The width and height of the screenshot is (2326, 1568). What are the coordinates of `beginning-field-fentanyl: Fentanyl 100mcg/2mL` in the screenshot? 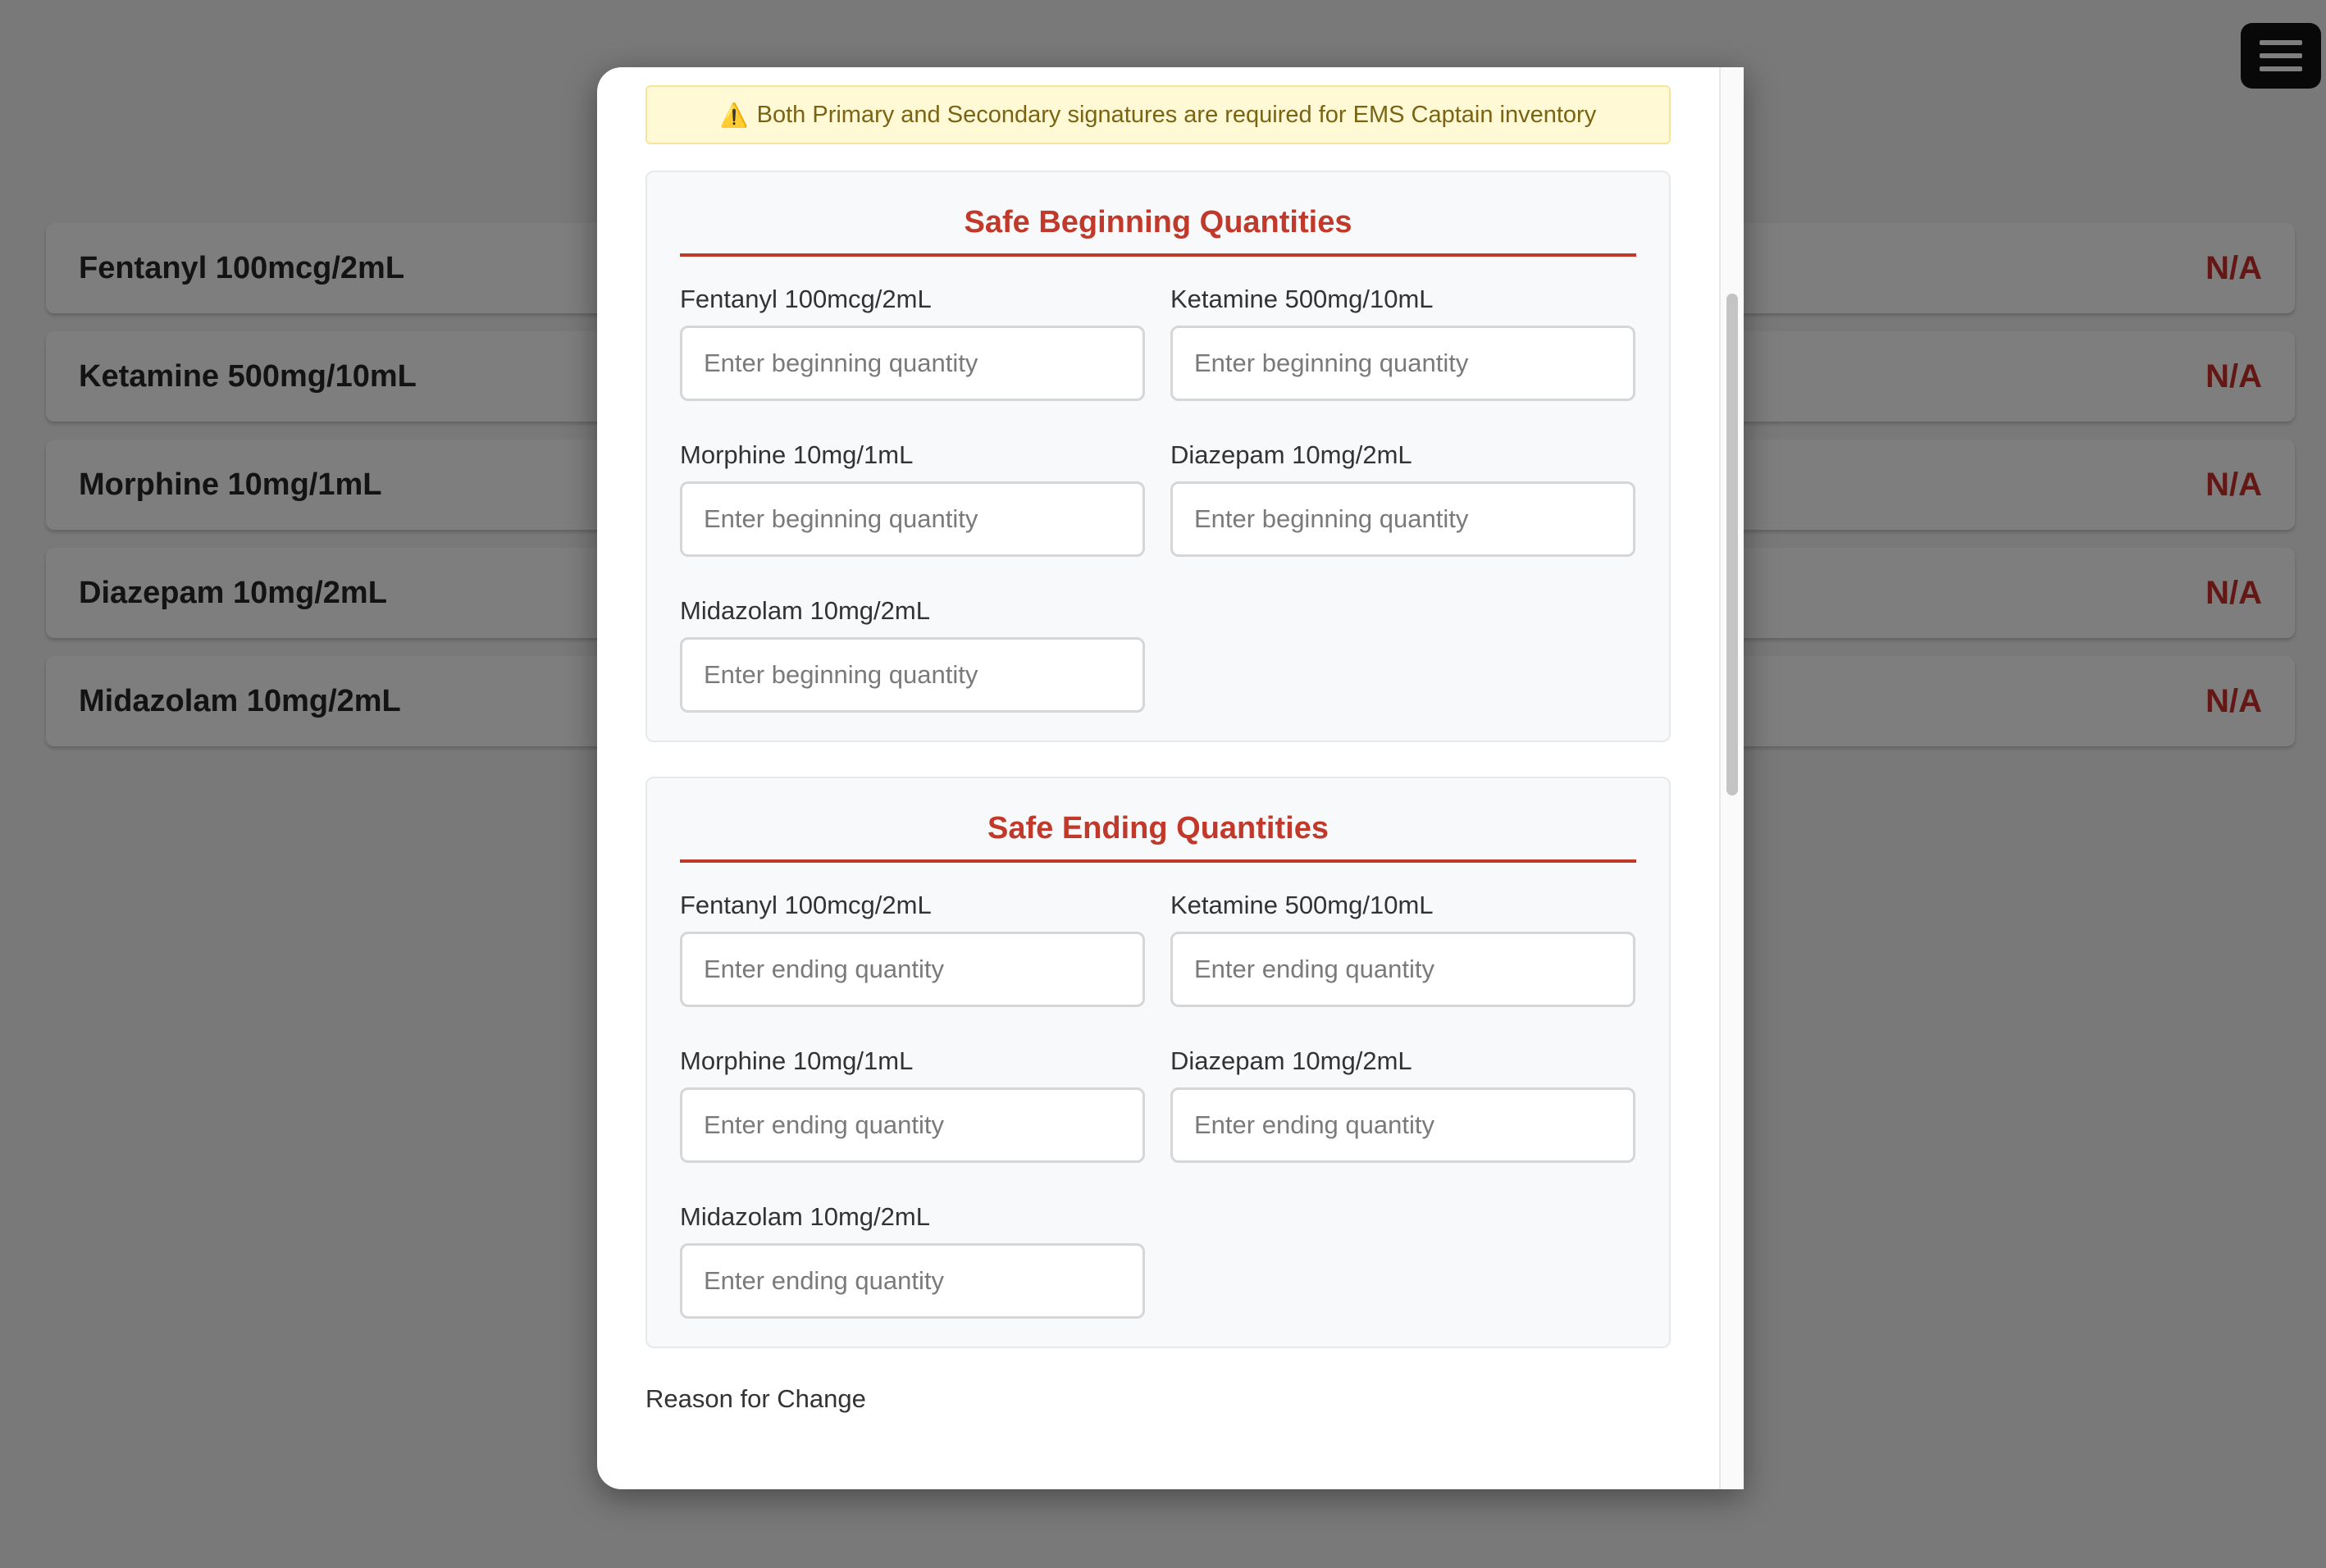 It's located at (912, 343).